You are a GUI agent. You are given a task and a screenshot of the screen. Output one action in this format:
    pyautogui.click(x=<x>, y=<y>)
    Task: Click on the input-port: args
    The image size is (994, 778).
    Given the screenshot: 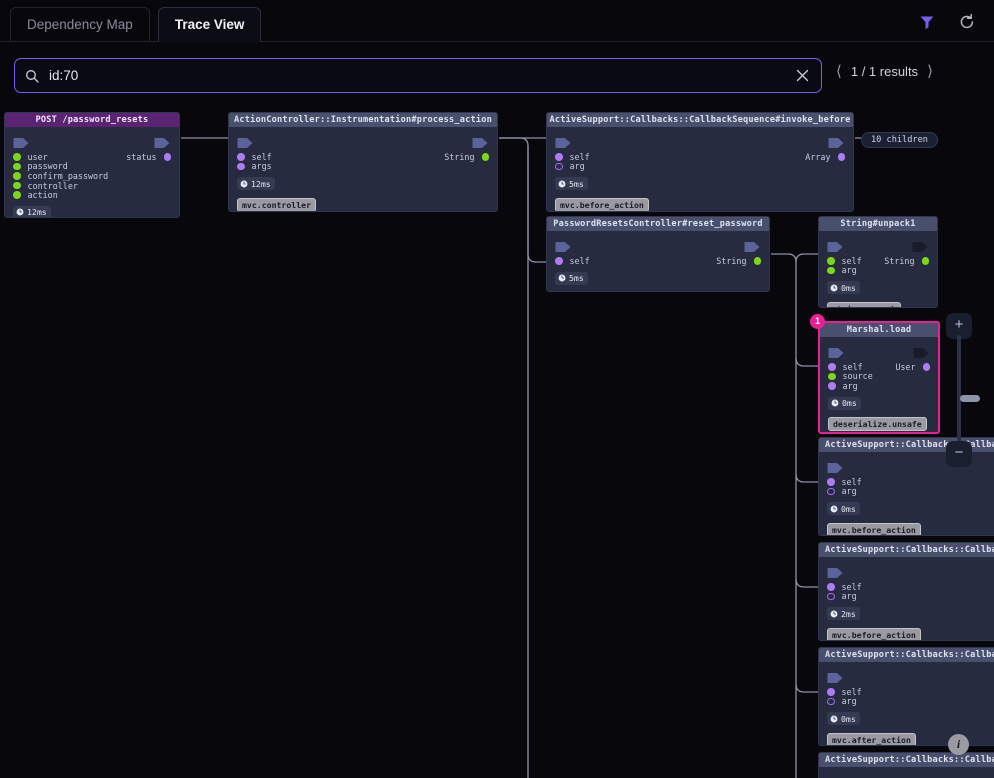 What is the action you would take?
    pyautogui.click(x=254, y=166)
    